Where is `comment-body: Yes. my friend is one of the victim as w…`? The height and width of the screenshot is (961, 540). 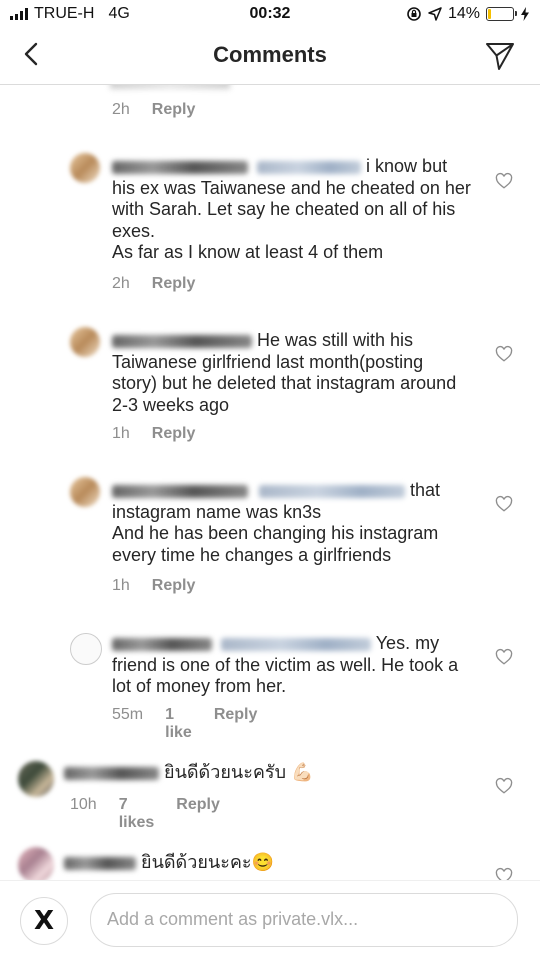 comment-body: Yes. my friend is one of the victim as w… is located at coordinates (290, 665).